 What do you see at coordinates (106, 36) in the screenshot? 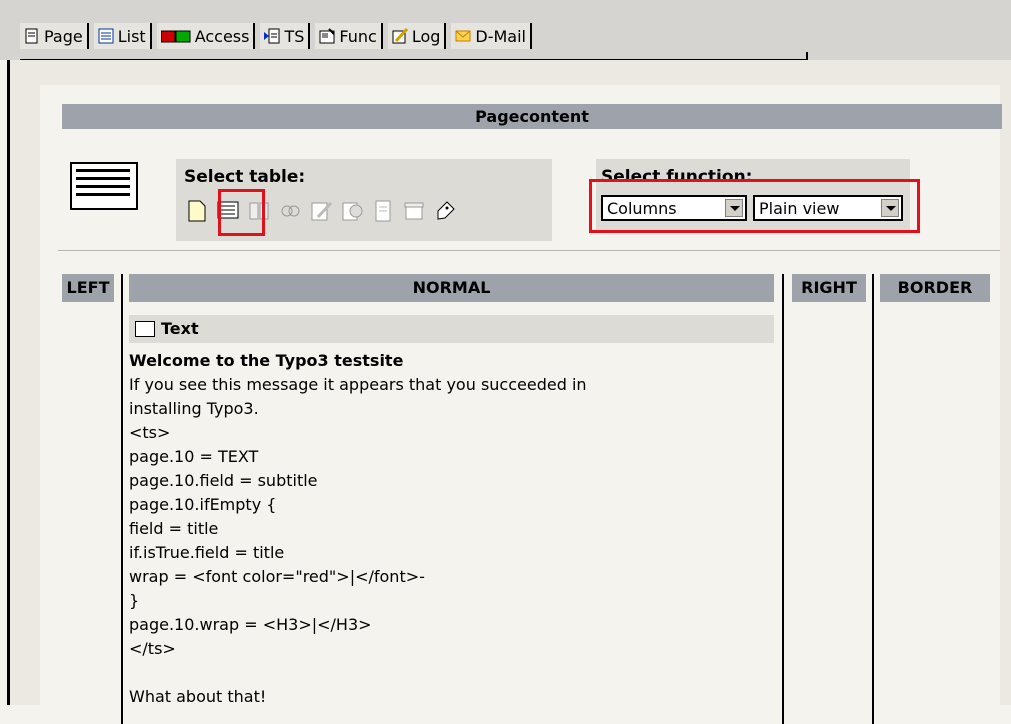
I see `list-icon` at bounding box center [106, 36].